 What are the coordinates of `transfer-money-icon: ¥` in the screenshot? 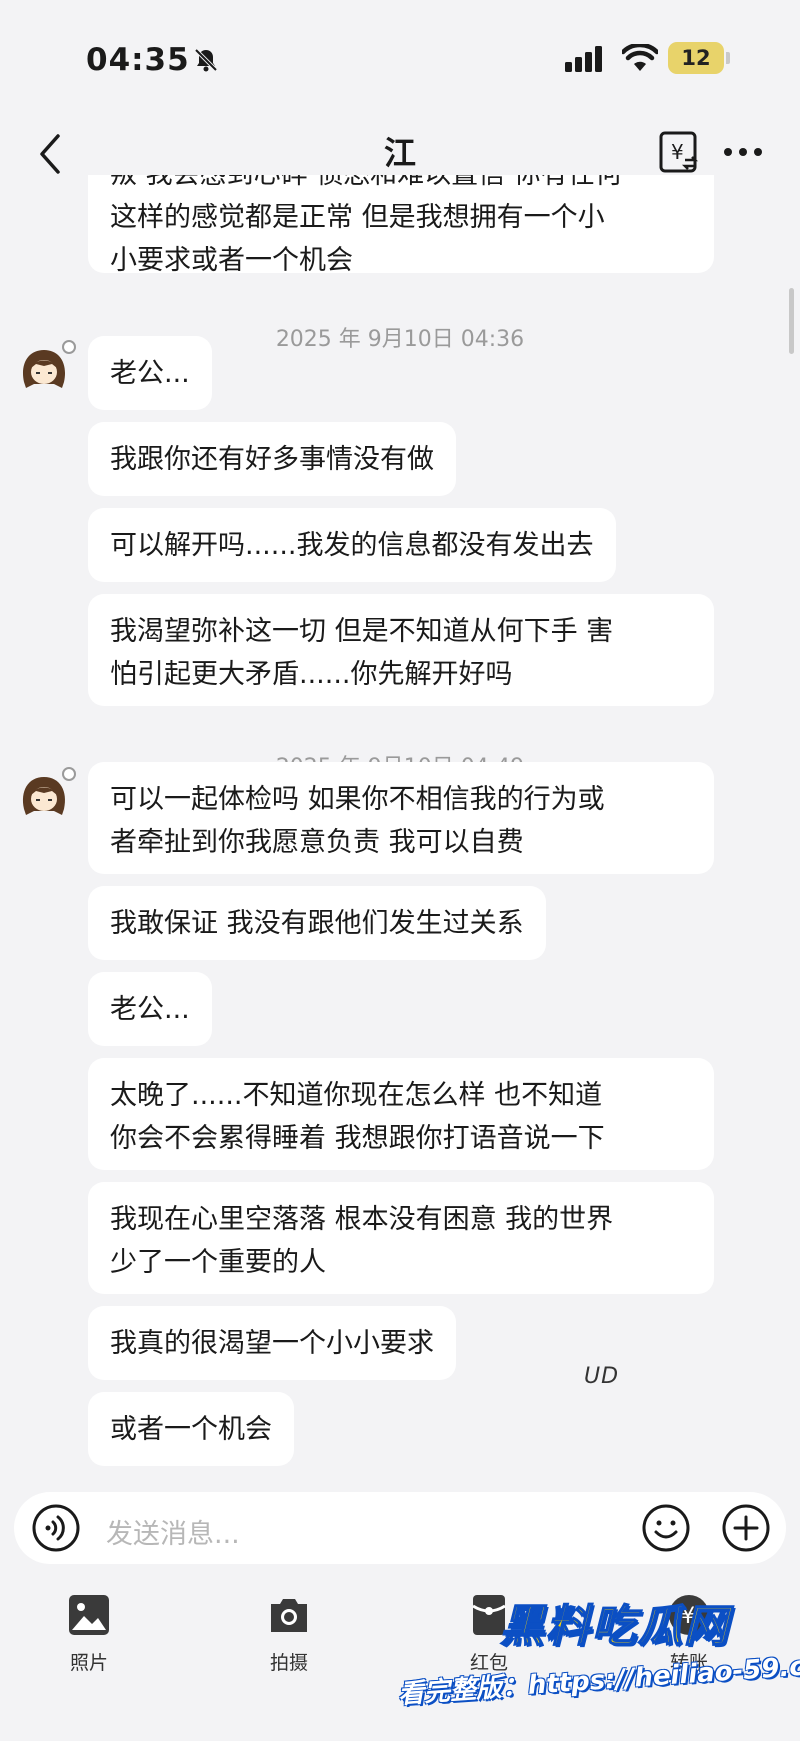 It's located at (679, 152).